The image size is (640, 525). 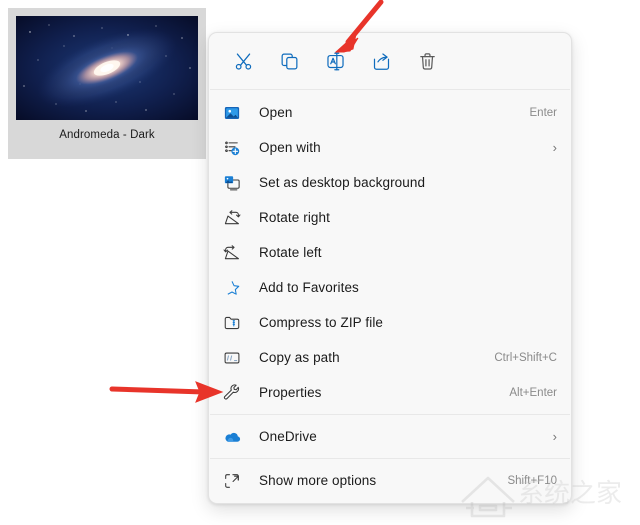 I want to click on share-icon, so click(x=381, y=61).